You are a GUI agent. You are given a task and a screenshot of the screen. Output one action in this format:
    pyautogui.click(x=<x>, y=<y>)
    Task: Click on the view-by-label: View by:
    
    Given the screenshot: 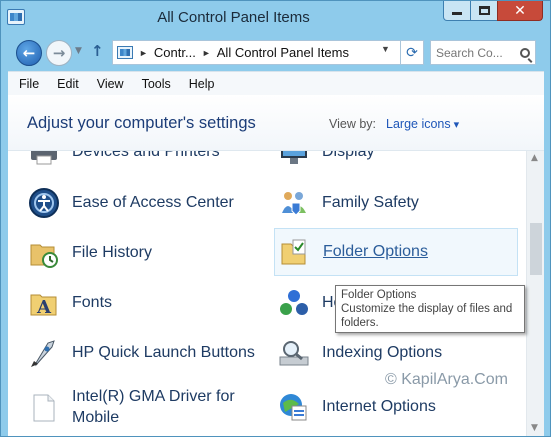 What is the action you would take?
    pyautogui.click(x=353, y=124)
    